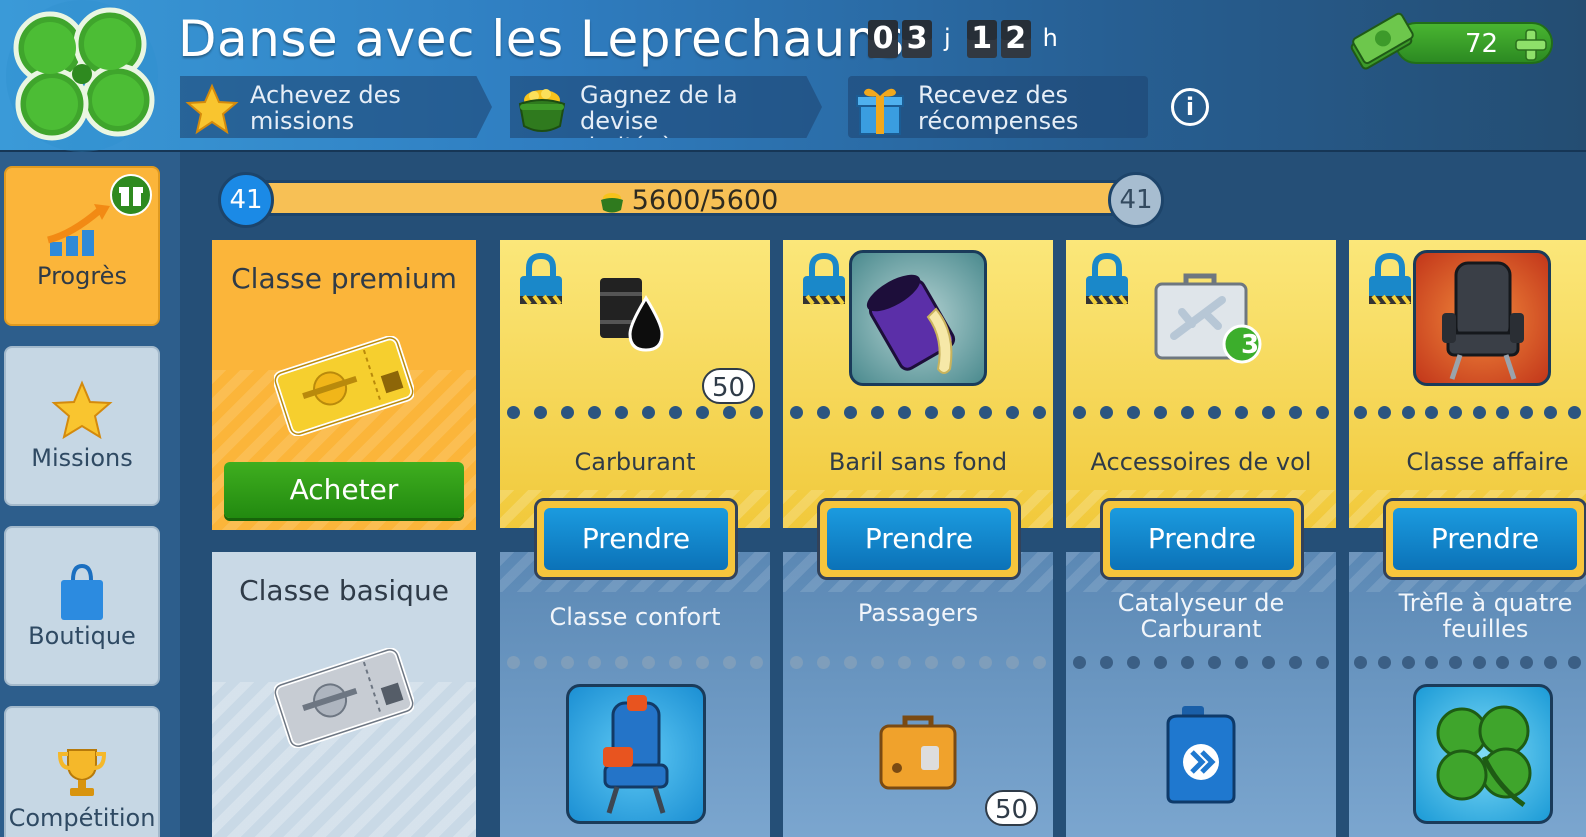  What do you see at coordinates (688, 198) in the screenshot?
I see `progress-track: 5600/5600` at bounding box center [688, 198].